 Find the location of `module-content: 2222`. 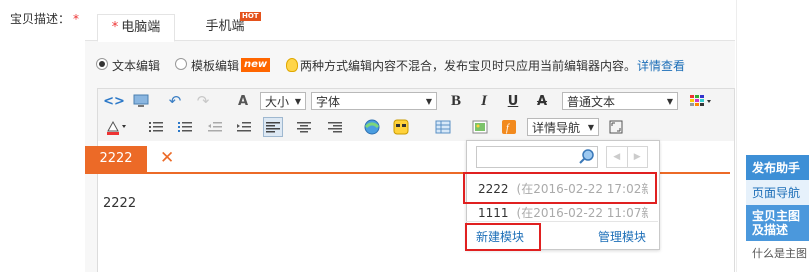

module-content: 2222 is located at coordinates (120, 203).